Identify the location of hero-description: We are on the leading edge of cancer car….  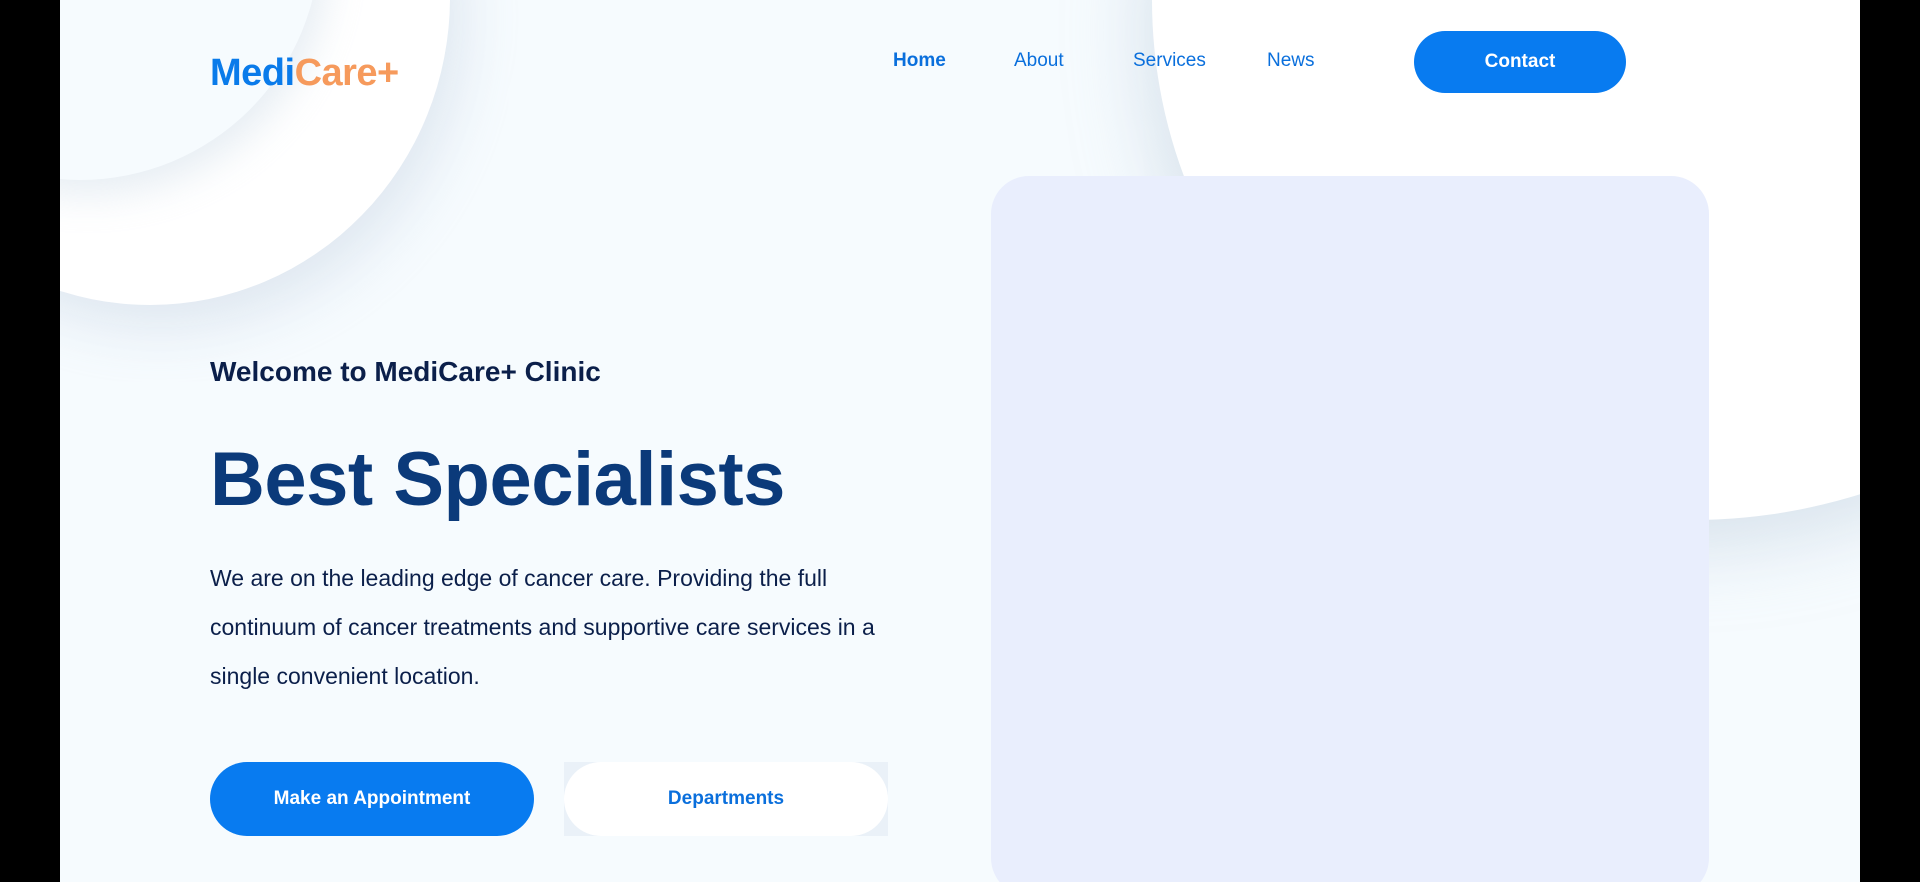
(542, 627).